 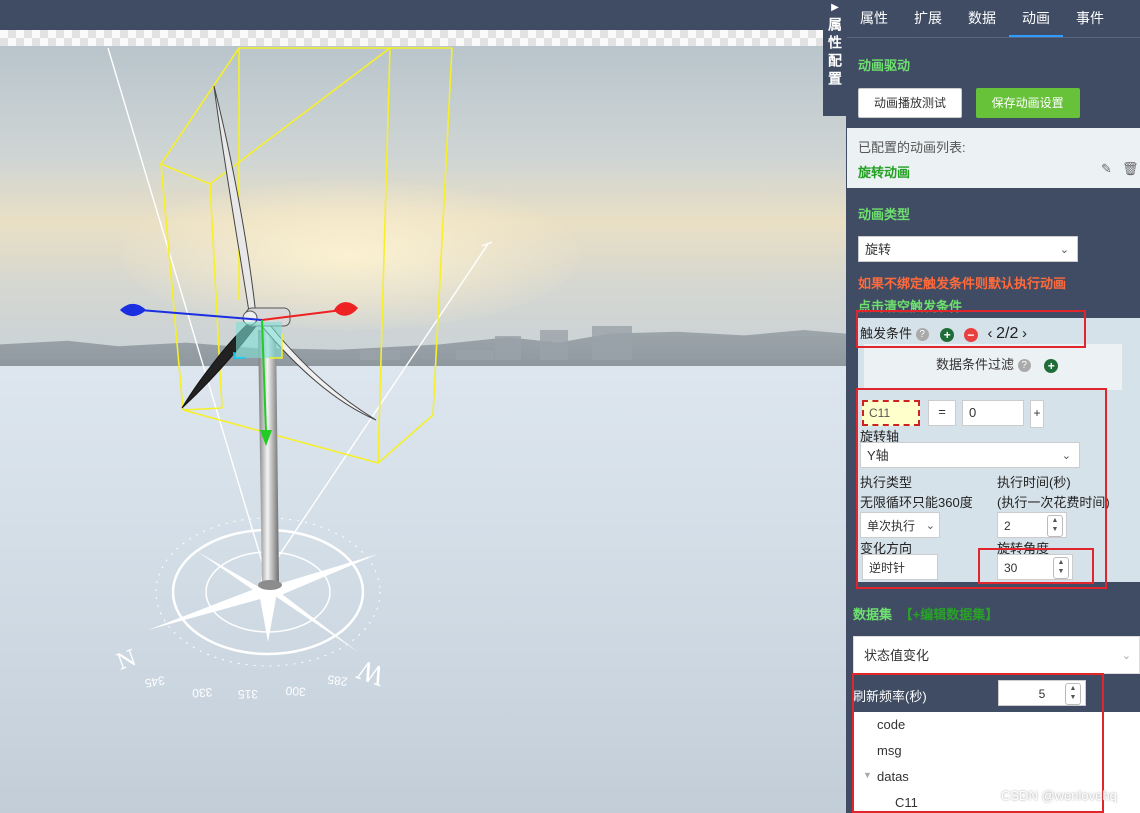 What do you see at coordinates (1011, 568) in the screenshot?
I see `angle-value: 30` at bounding box center [1011, 568].